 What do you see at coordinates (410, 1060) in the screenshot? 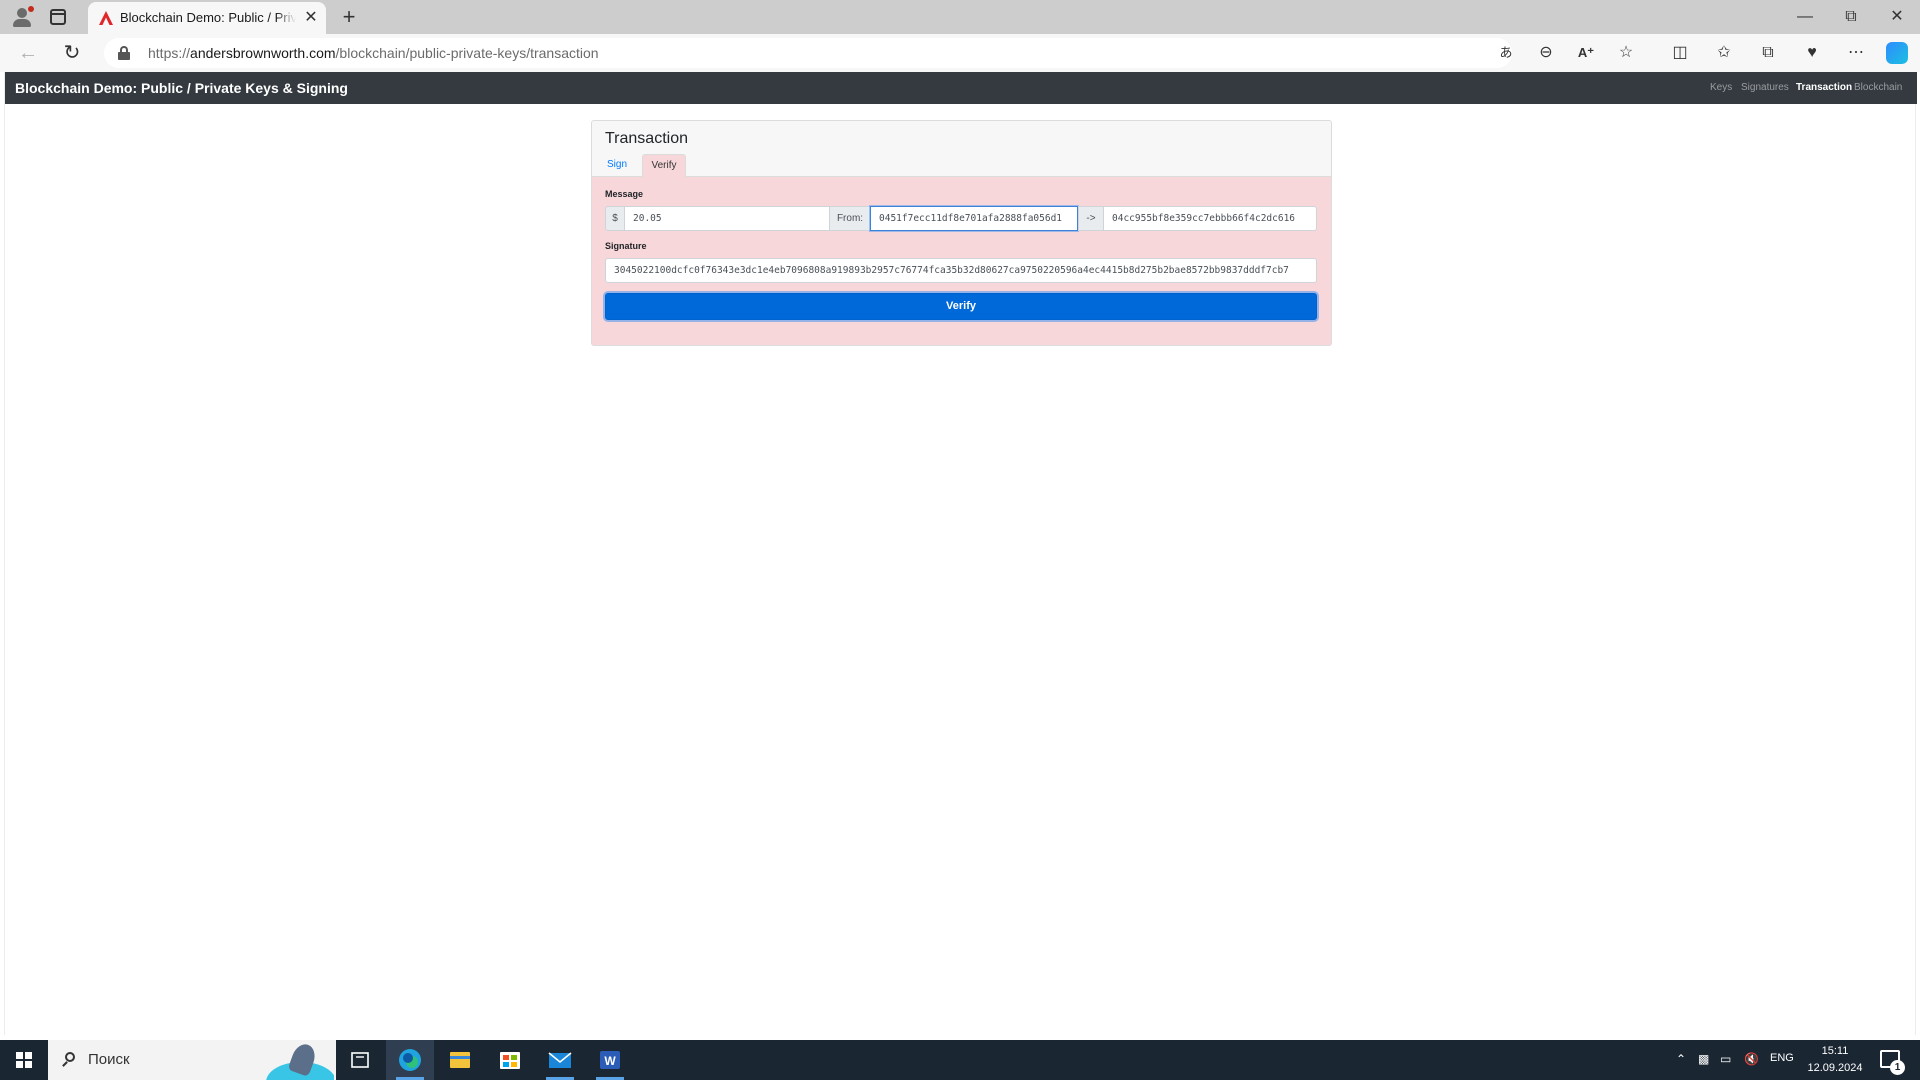
I see `edge-icon` at bounding box center [410, 1060].